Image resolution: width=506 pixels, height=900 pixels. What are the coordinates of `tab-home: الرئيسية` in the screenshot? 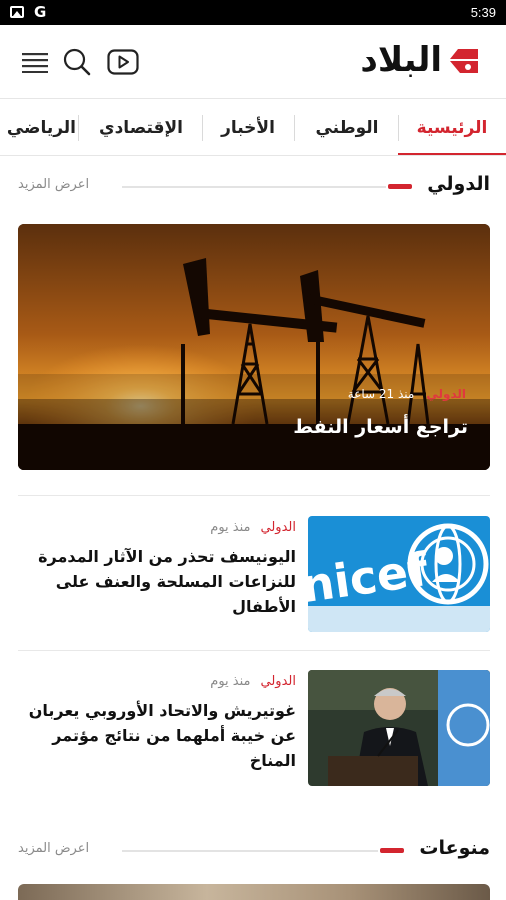 It's located at (452, 127).